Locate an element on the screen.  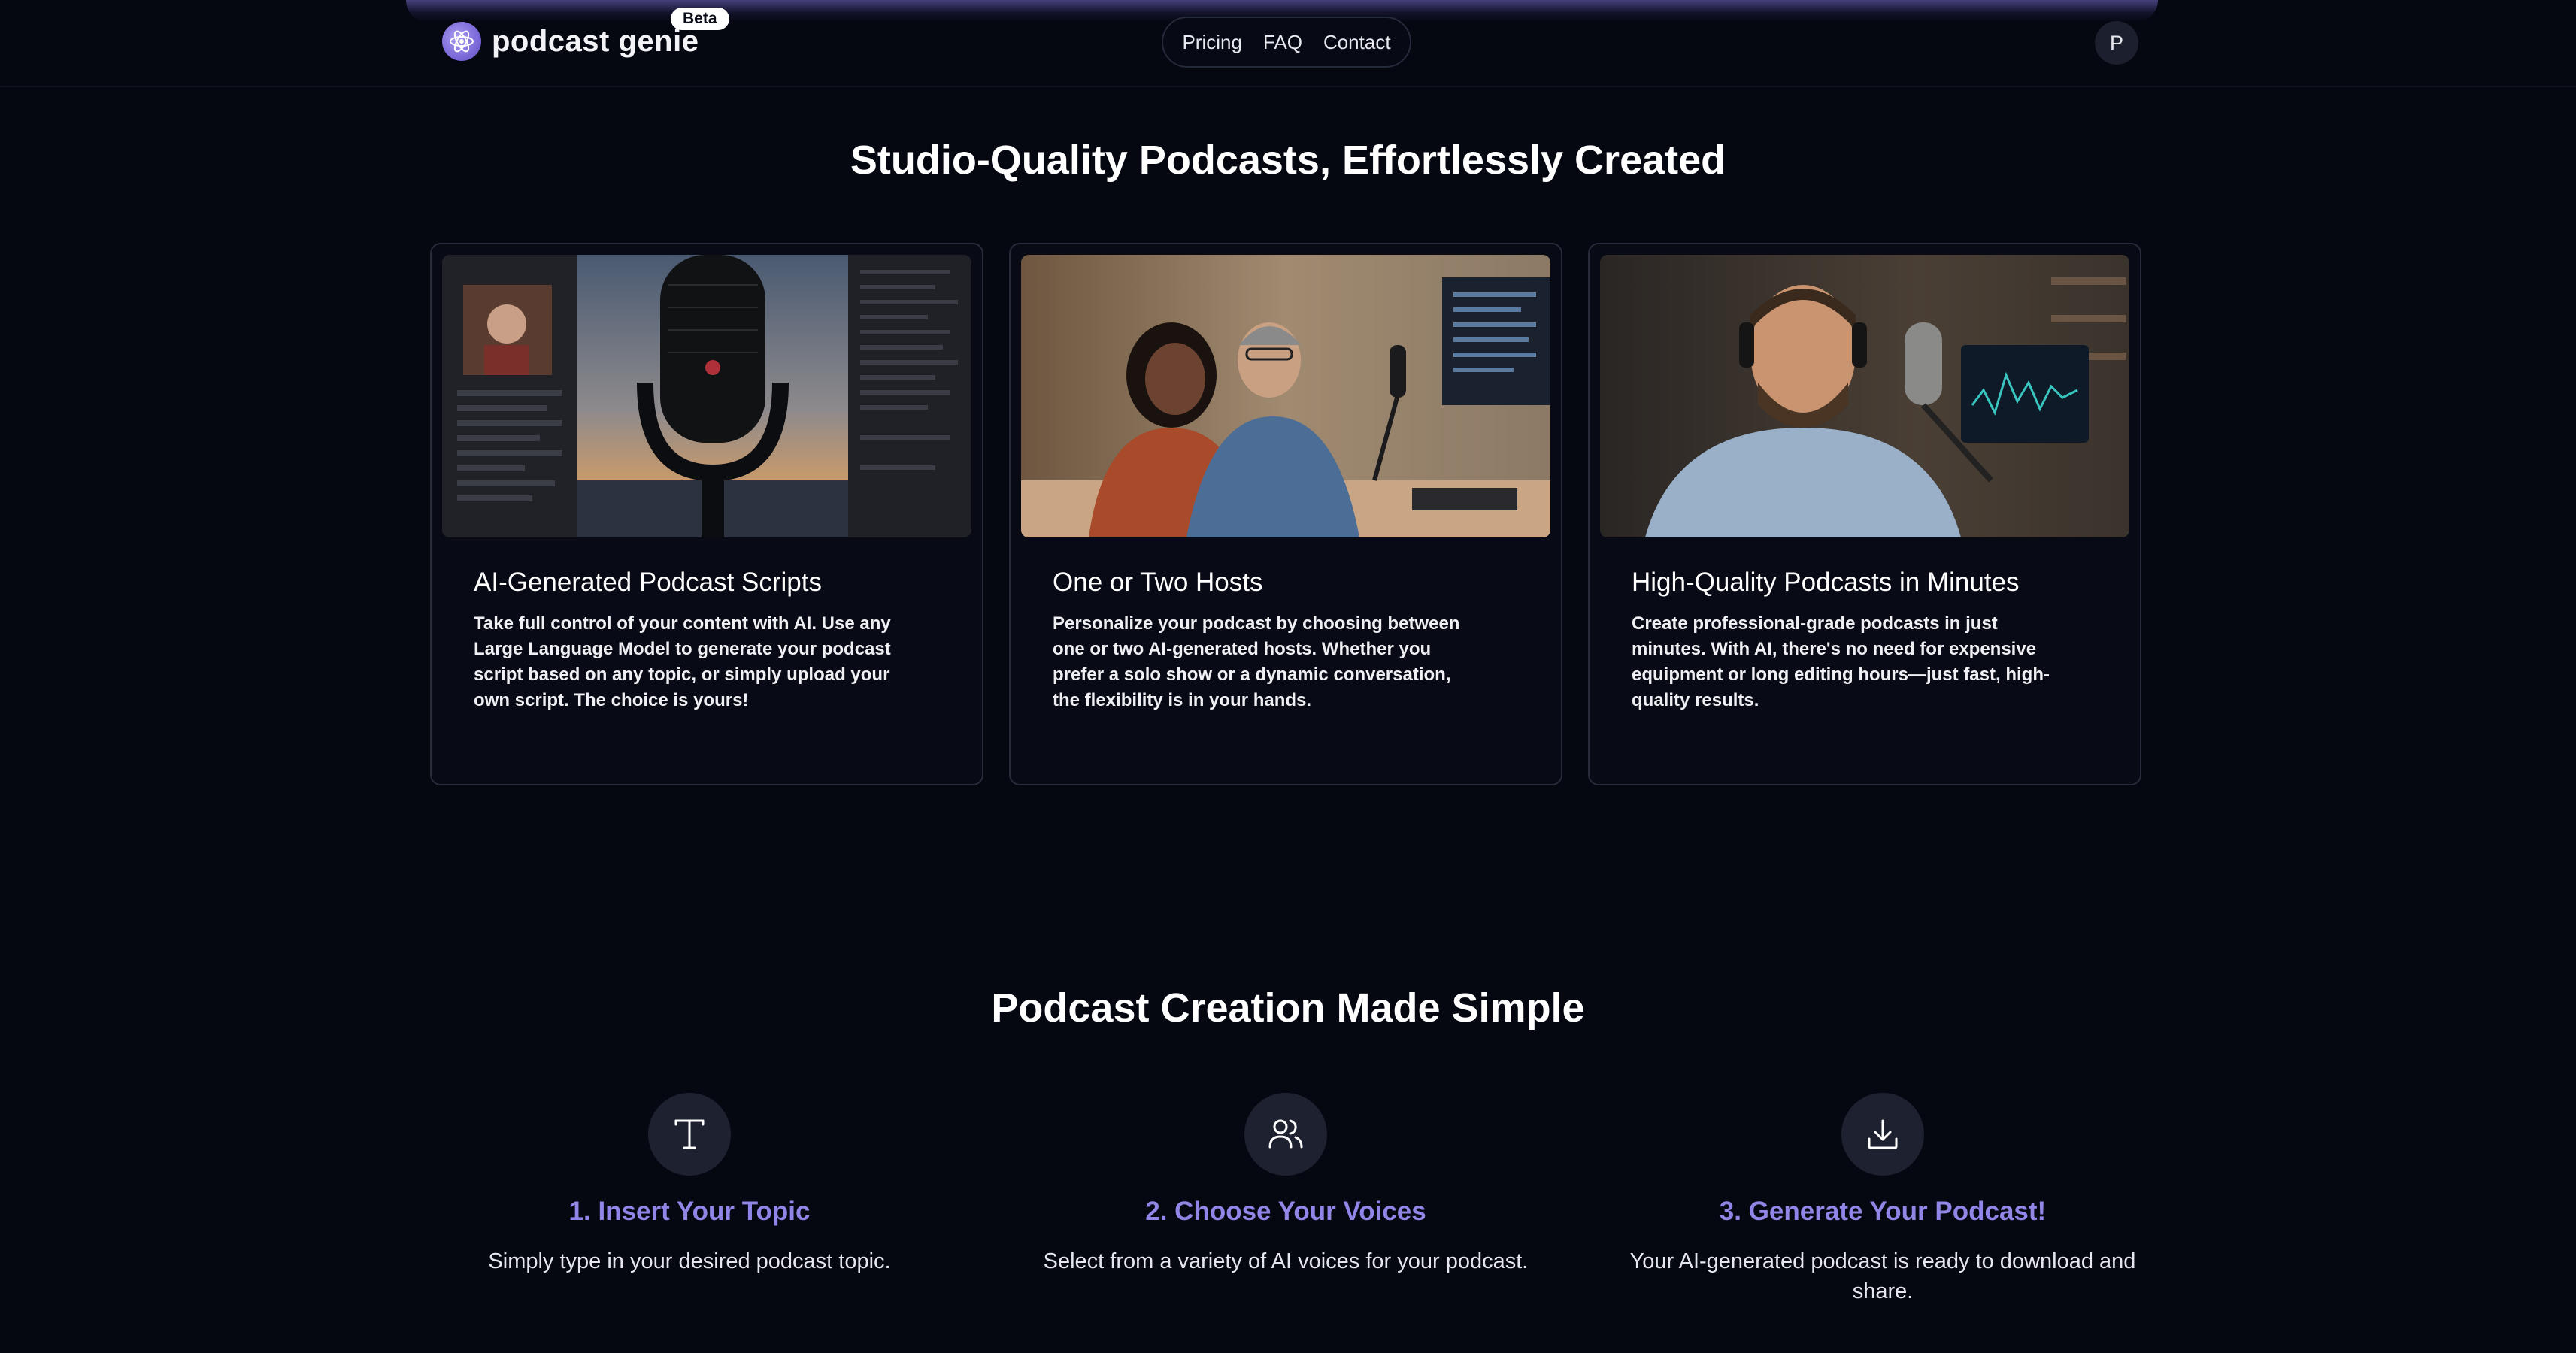
beta-badge: Beta is located at coordinates (700, 19).